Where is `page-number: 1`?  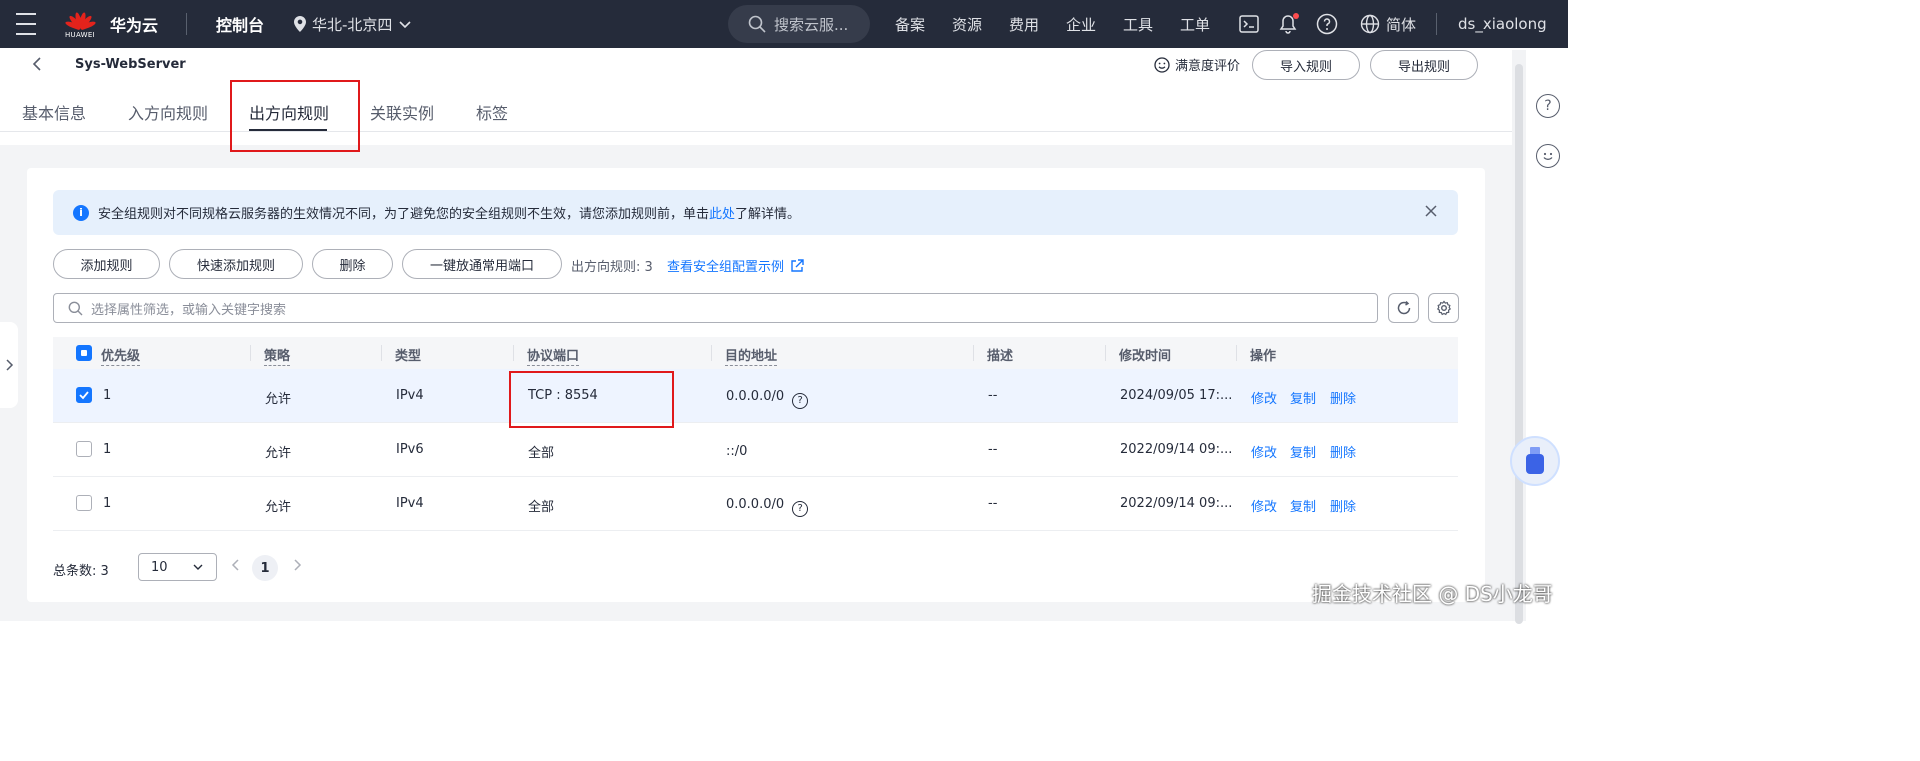 page-number: 1 is located at coordinates (265, 568).